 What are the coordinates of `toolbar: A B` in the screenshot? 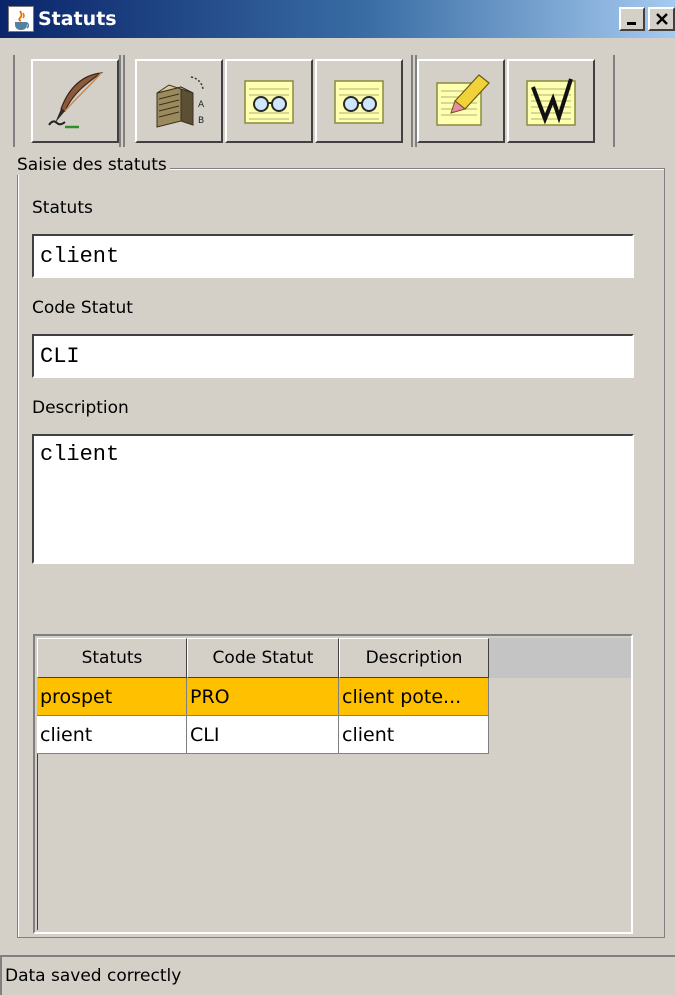 It's located at (338, 101).